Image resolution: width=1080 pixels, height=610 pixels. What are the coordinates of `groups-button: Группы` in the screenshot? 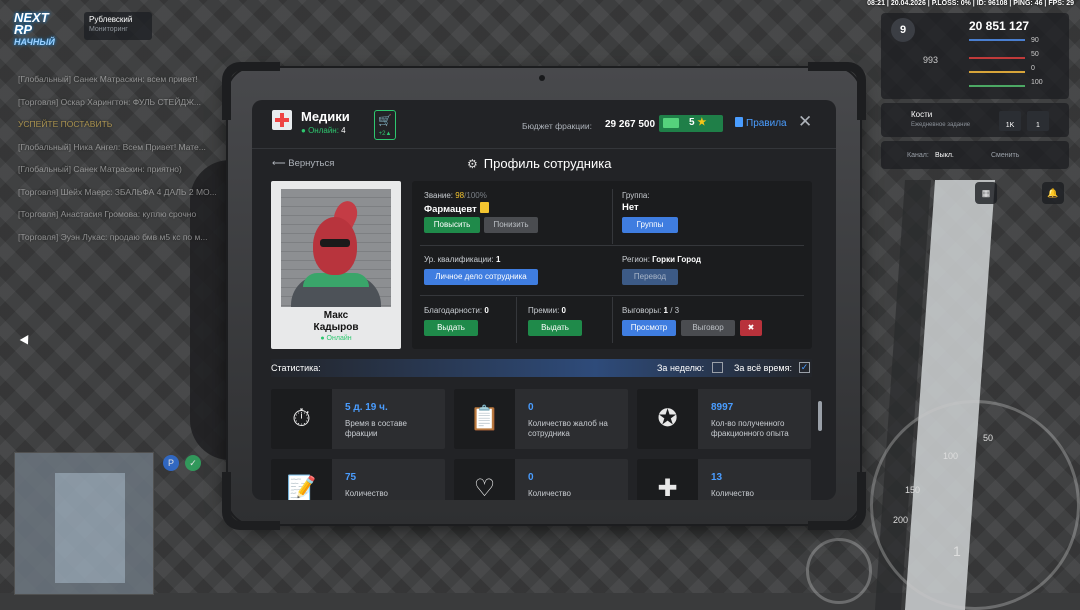 It's located at (650, 225).